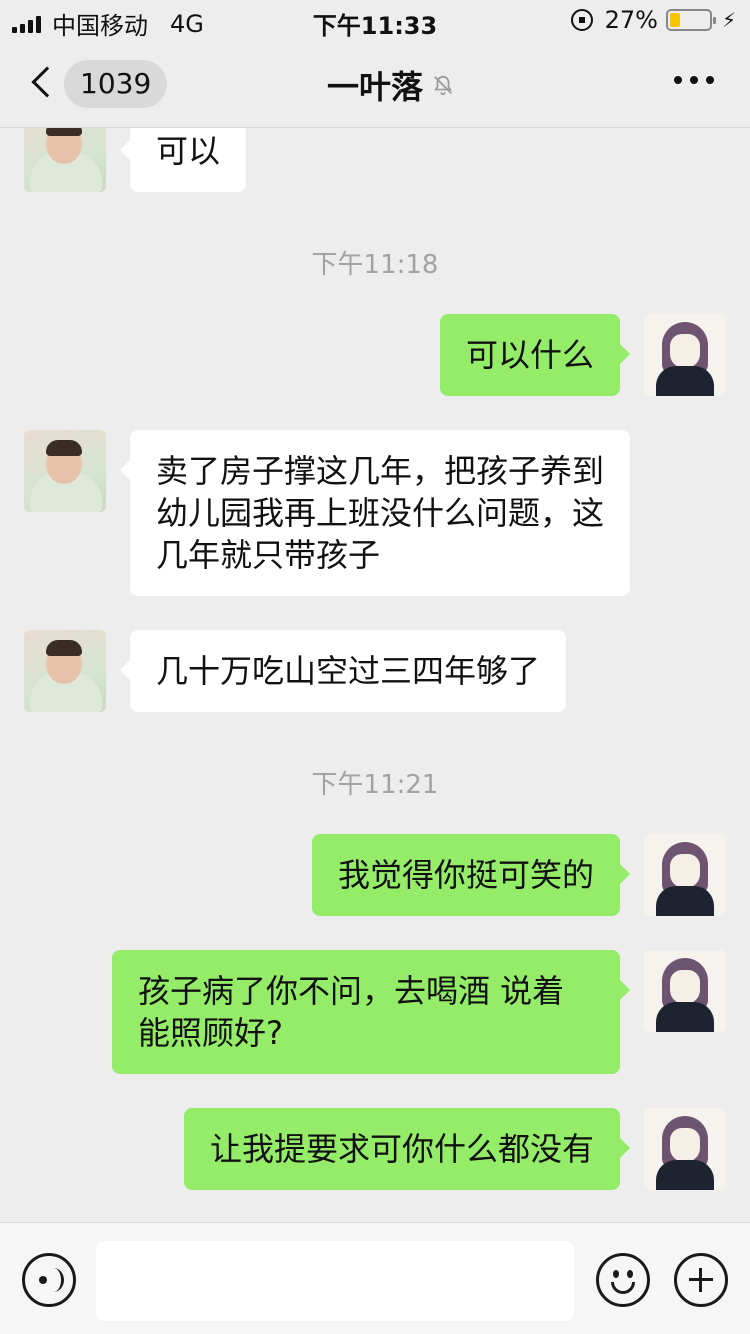 This screenshot has width=750, height=1334. I want to click on message-bubble-outgoing: 孩子病了你不问，去喝酒 说着能照顾好?, so click(371, 1012).